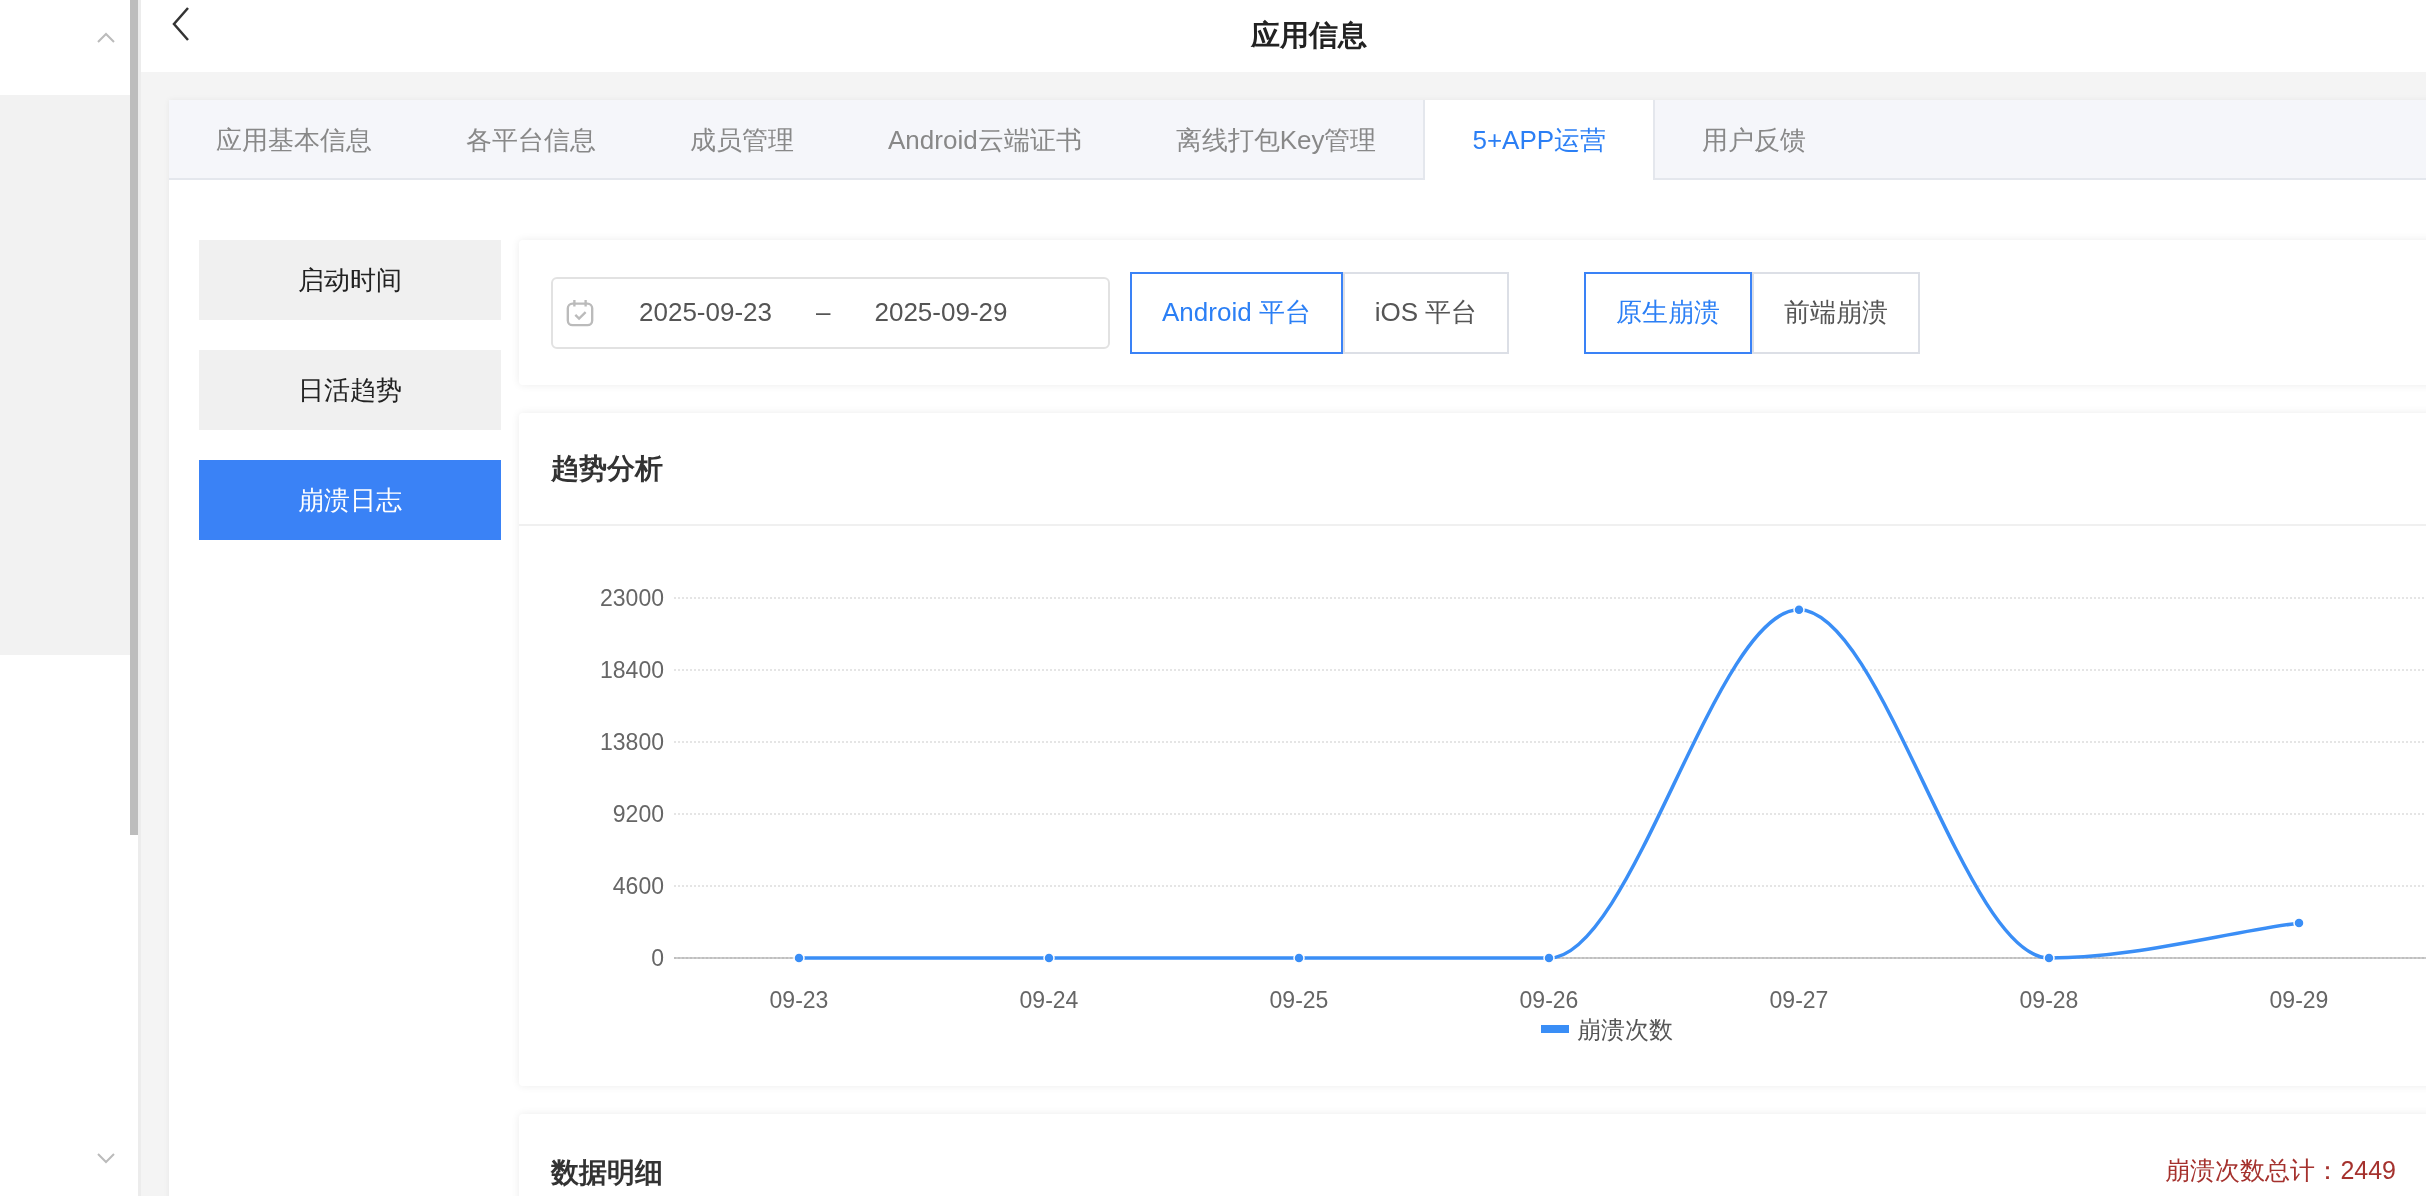 Image resolution: width=2426 pixels, height=1196 pixels. Describe the element at coordinates (106, 1158) in the screenshot. I see `chevron-down-icon` at that location.